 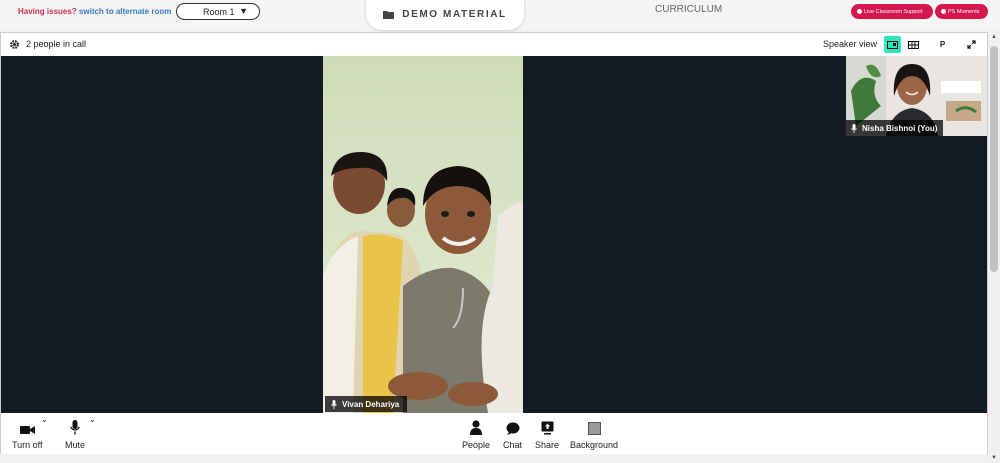 I want to click on video-camera-icon, so click(x=27, y=430).